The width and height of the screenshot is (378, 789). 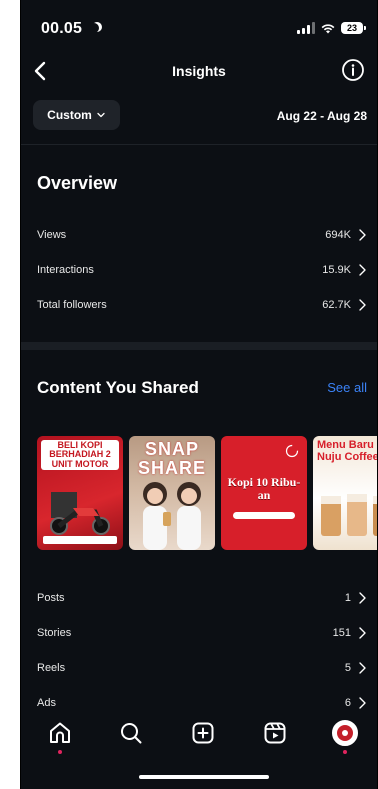 What do you see at coordinates (356, 668) in the screenshot?
I see `row-value-group: 5` at bounding box center [356, 668].